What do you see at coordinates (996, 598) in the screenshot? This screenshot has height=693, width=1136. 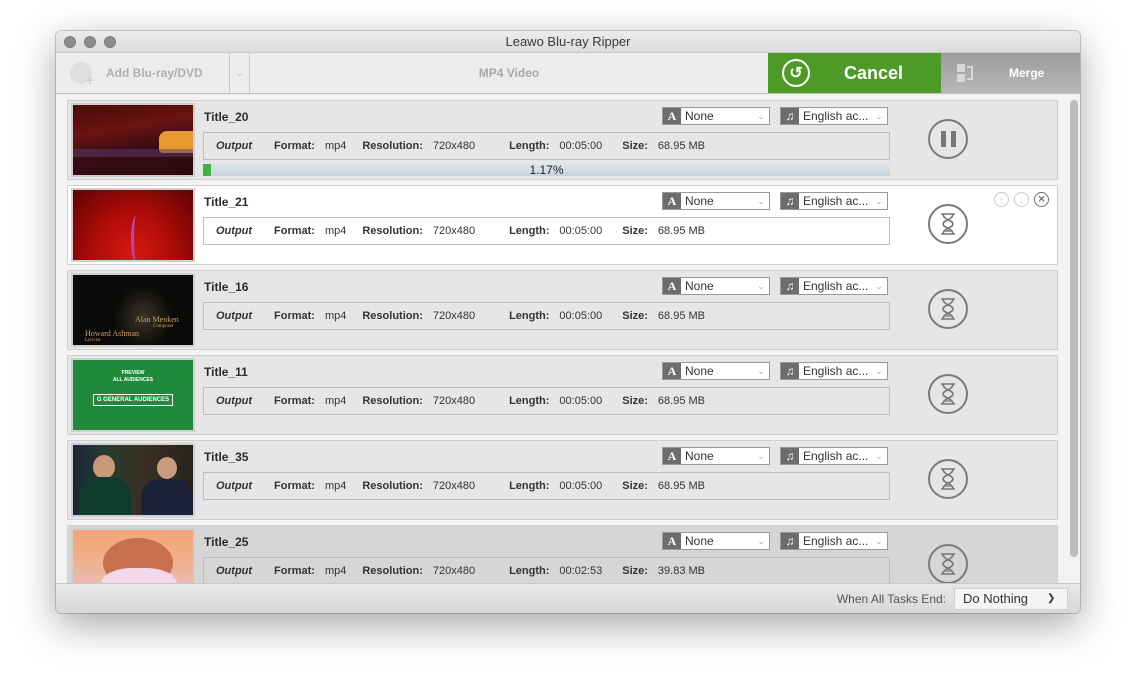 I see `when-tasks-end-value: Do Nothing` at bounding box center [996, 598].